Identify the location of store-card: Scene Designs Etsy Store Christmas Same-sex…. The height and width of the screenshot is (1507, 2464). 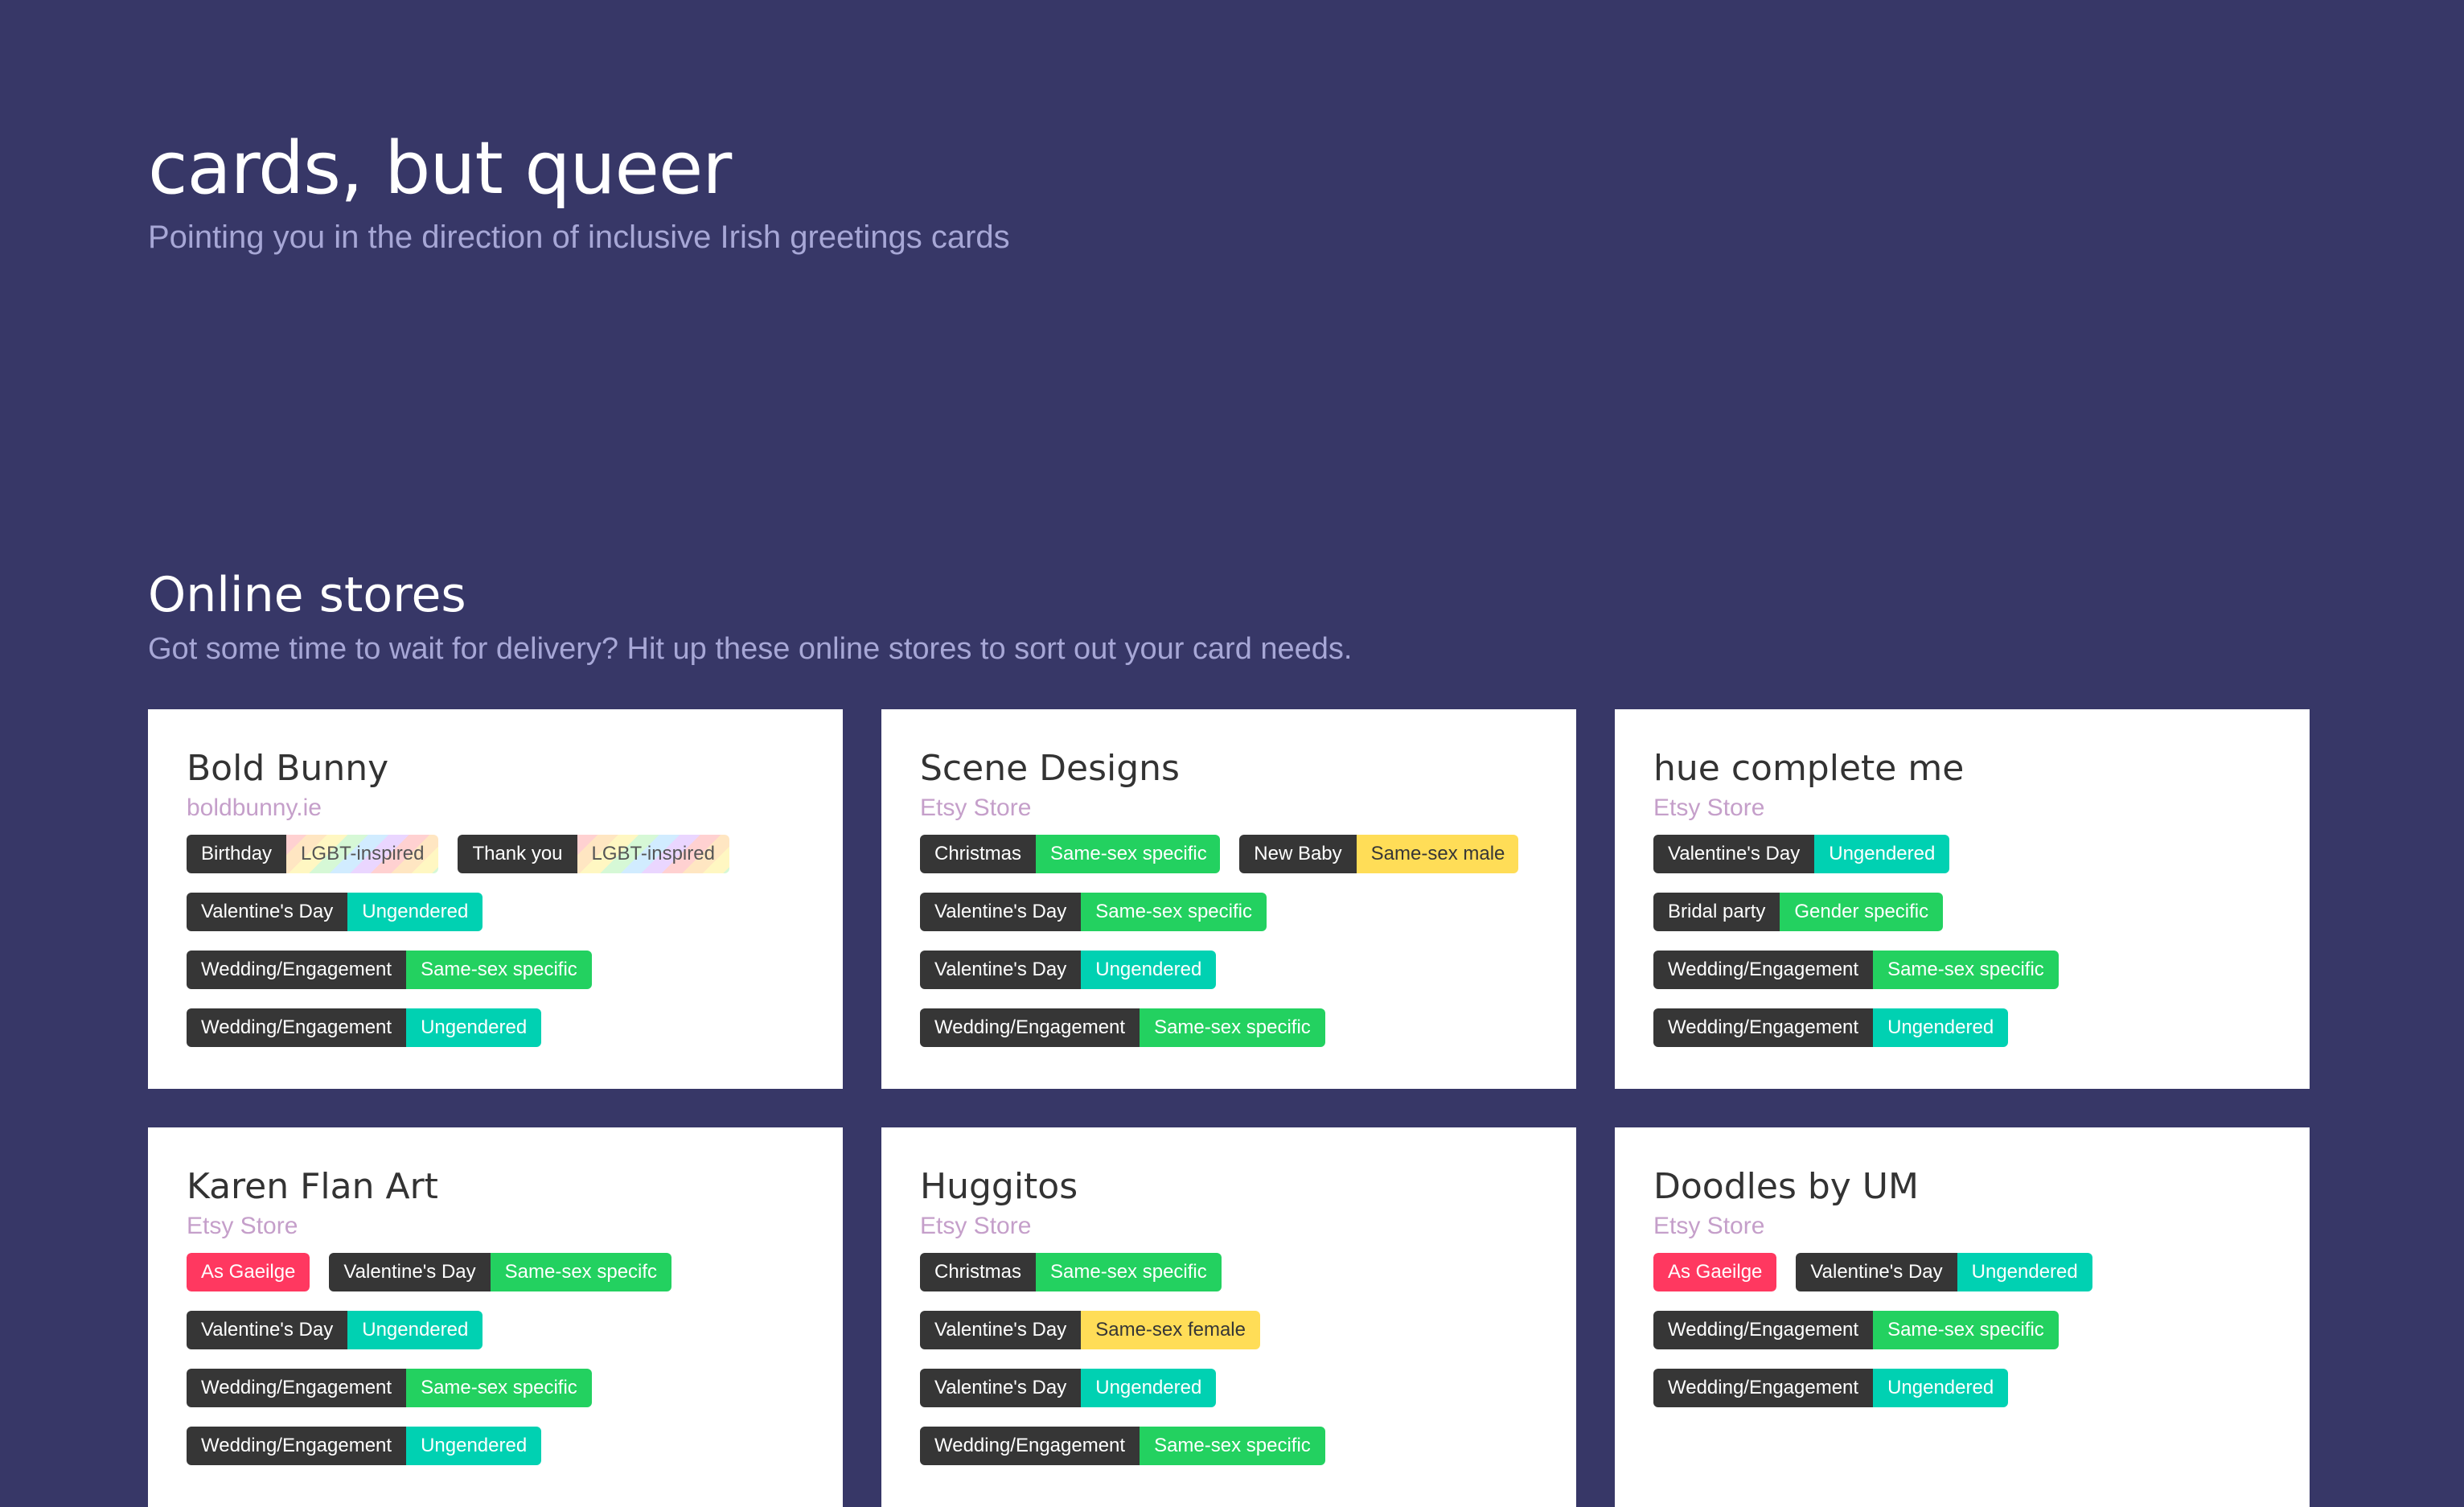
(1228, 899).